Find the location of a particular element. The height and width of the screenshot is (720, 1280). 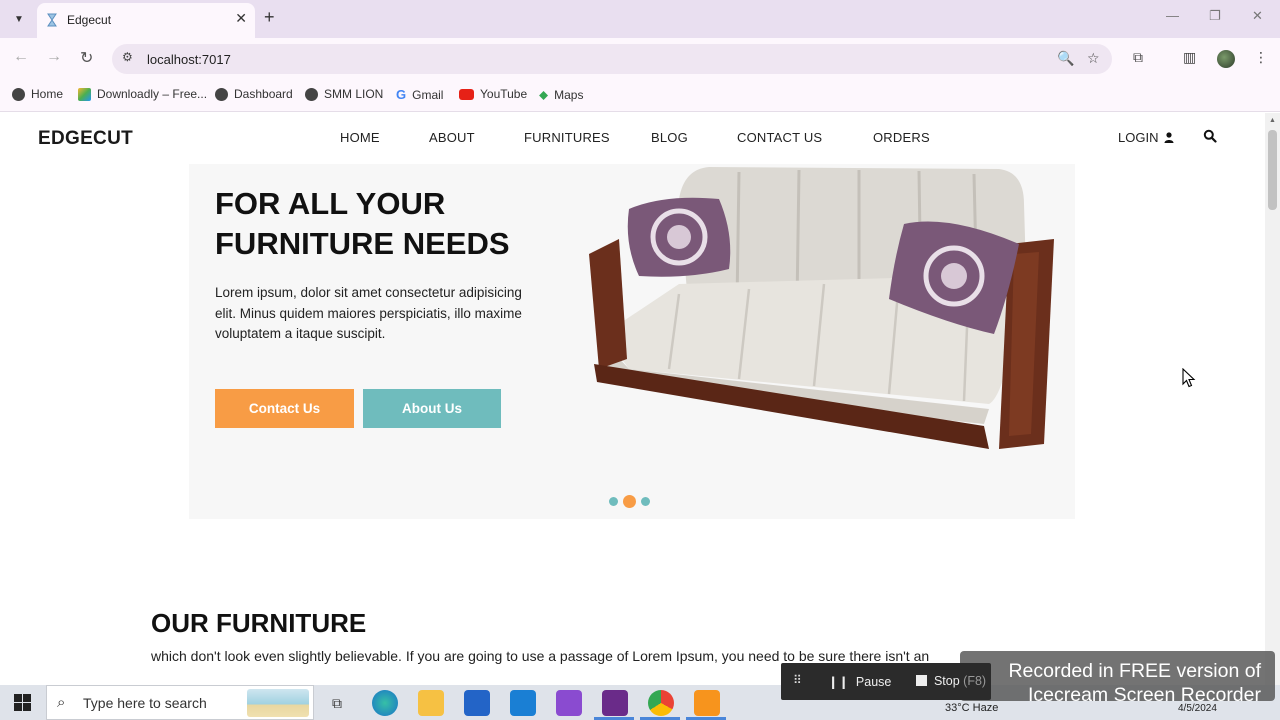

watermark-line-1: Recorded in FREE version of is located at coordinates (1134, 671).